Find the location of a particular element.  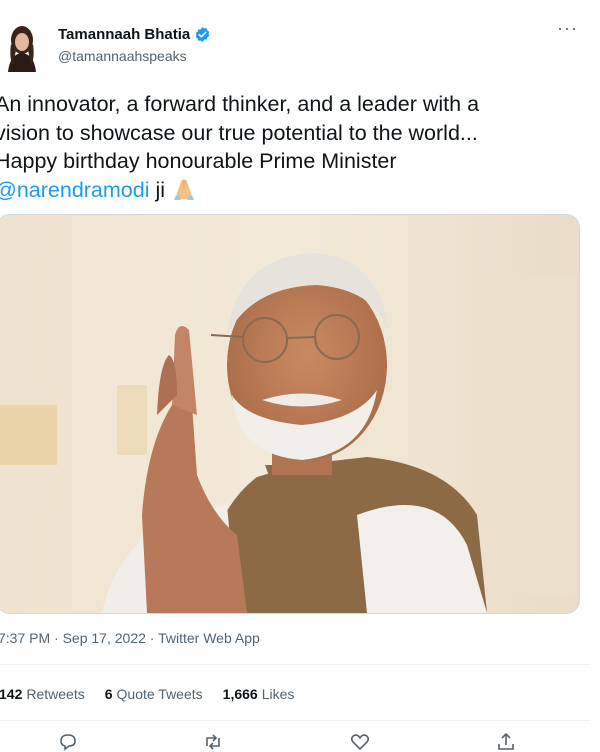

quotes-count: 6 is located at coordinates (108, 694).